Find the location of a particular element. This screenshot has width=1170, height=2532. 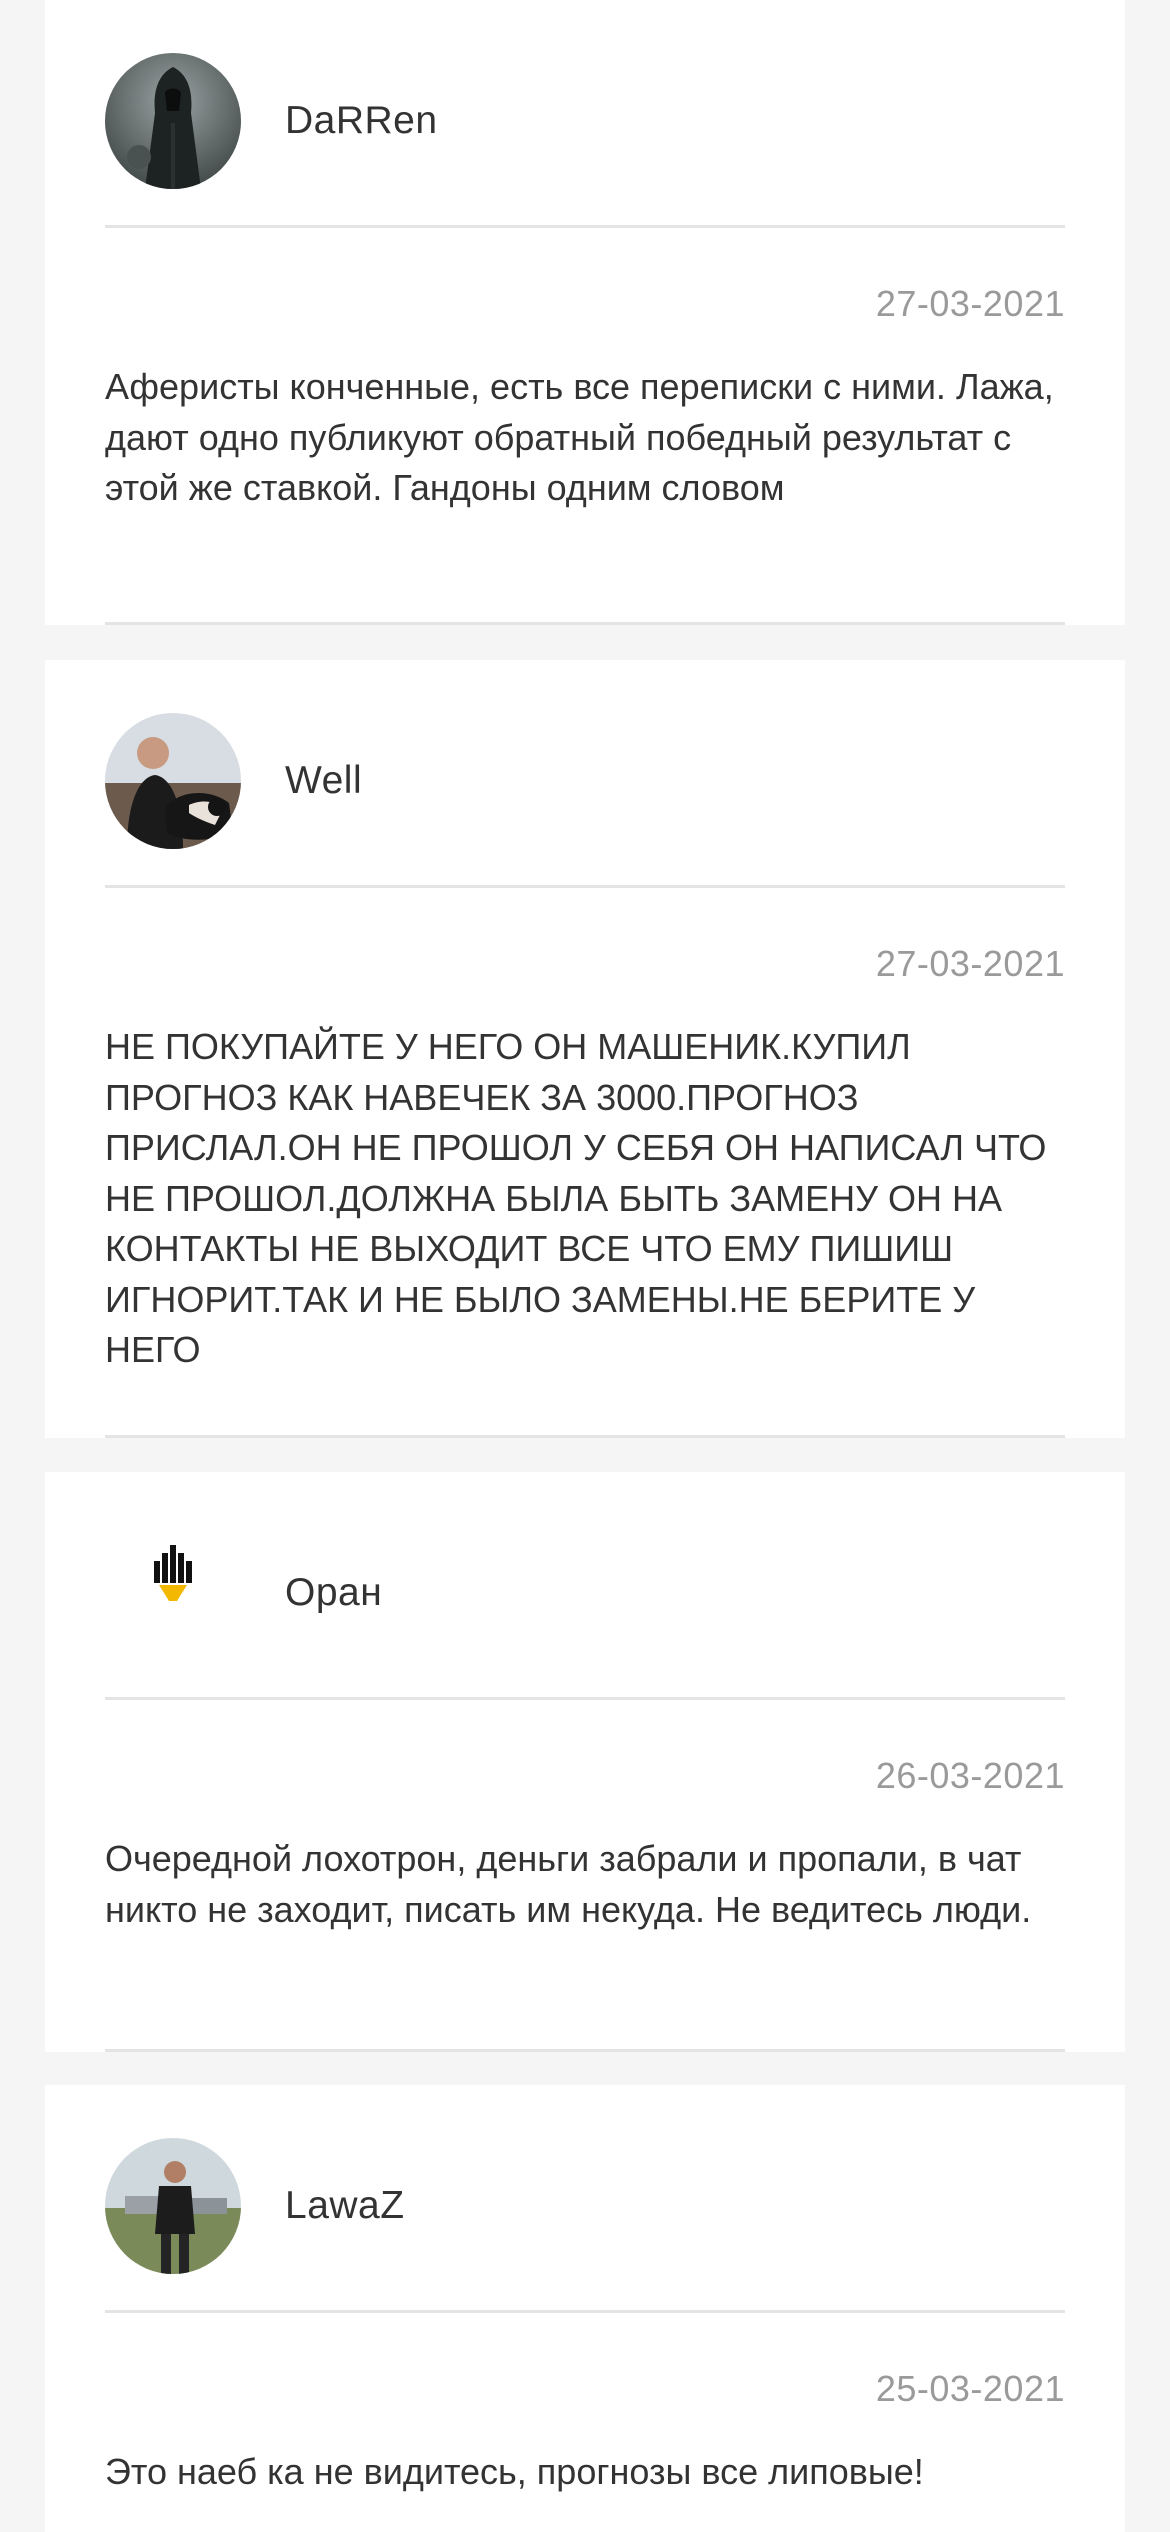

review-header: LawaZ is located at coordinates (585, 2199).